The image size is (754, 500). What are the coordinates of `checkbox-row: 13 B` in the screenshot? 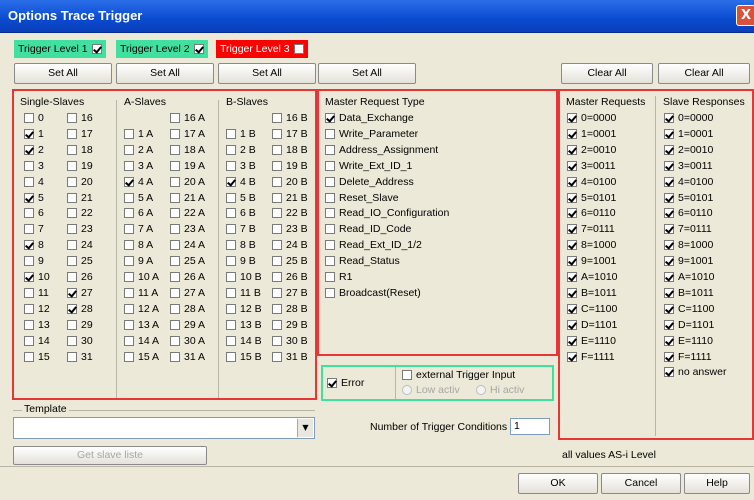 It's located at (244, 325).